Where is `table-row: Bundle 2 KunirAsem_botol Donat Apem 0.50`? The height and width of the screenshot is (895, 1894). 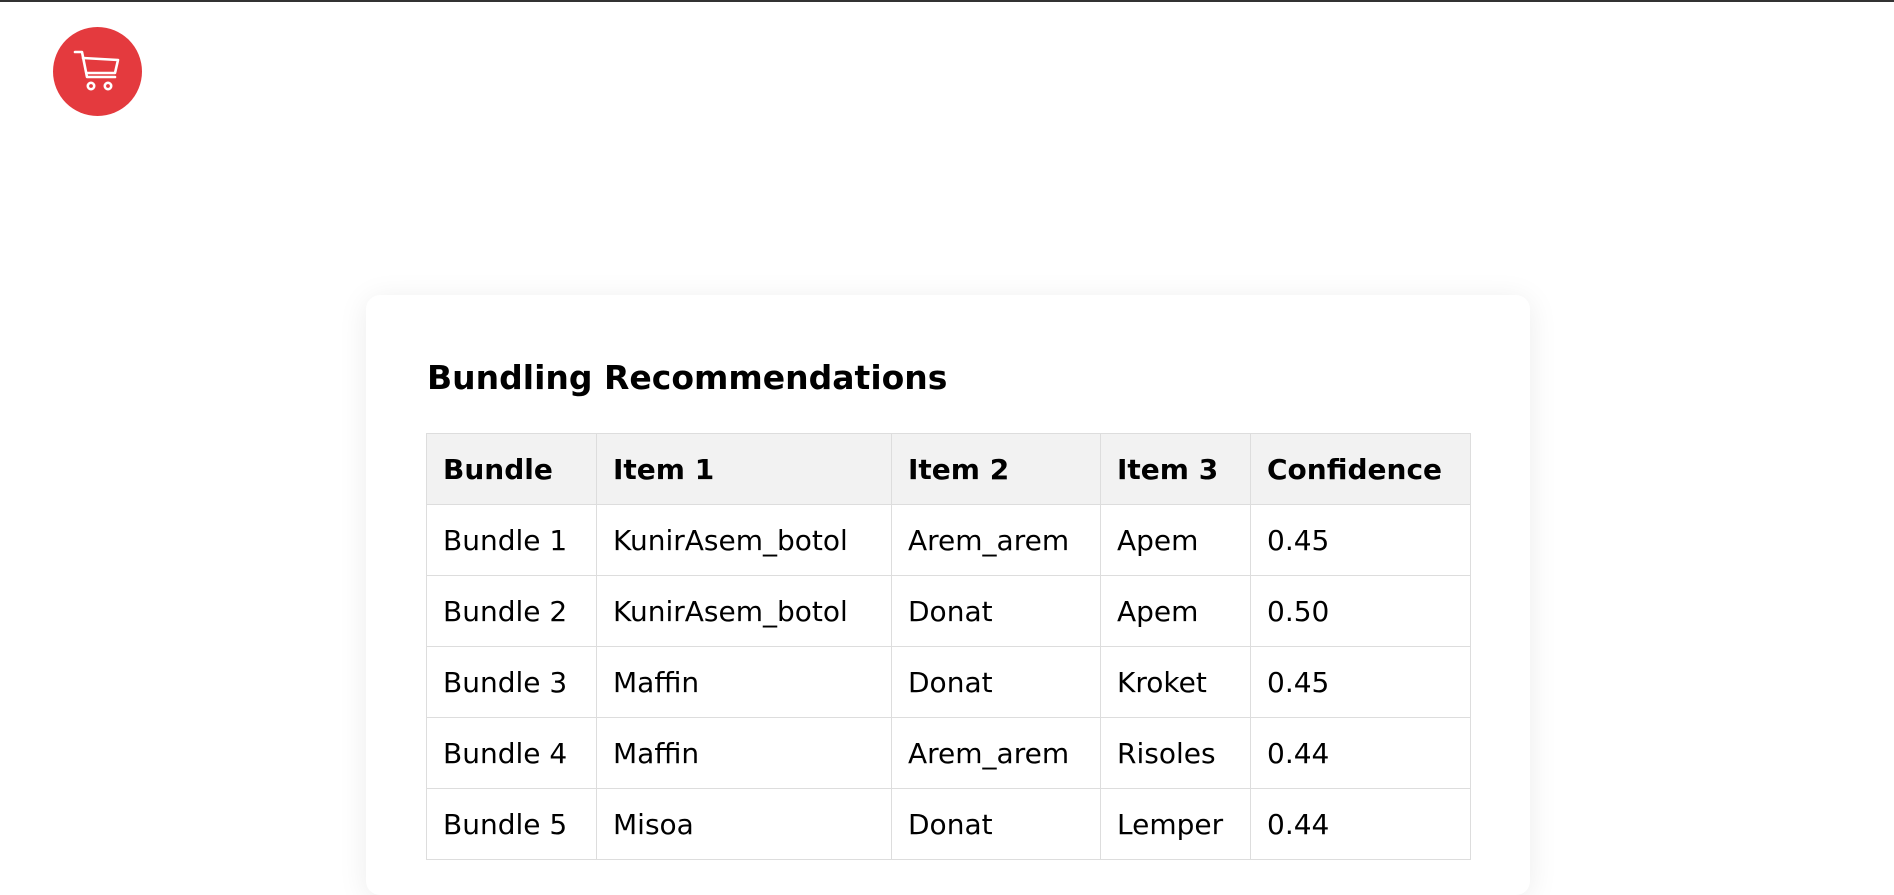
table-row: Bundle 2 KunirAsem_botol Donat Apem 0.50 is located at coordinates (948, 611).